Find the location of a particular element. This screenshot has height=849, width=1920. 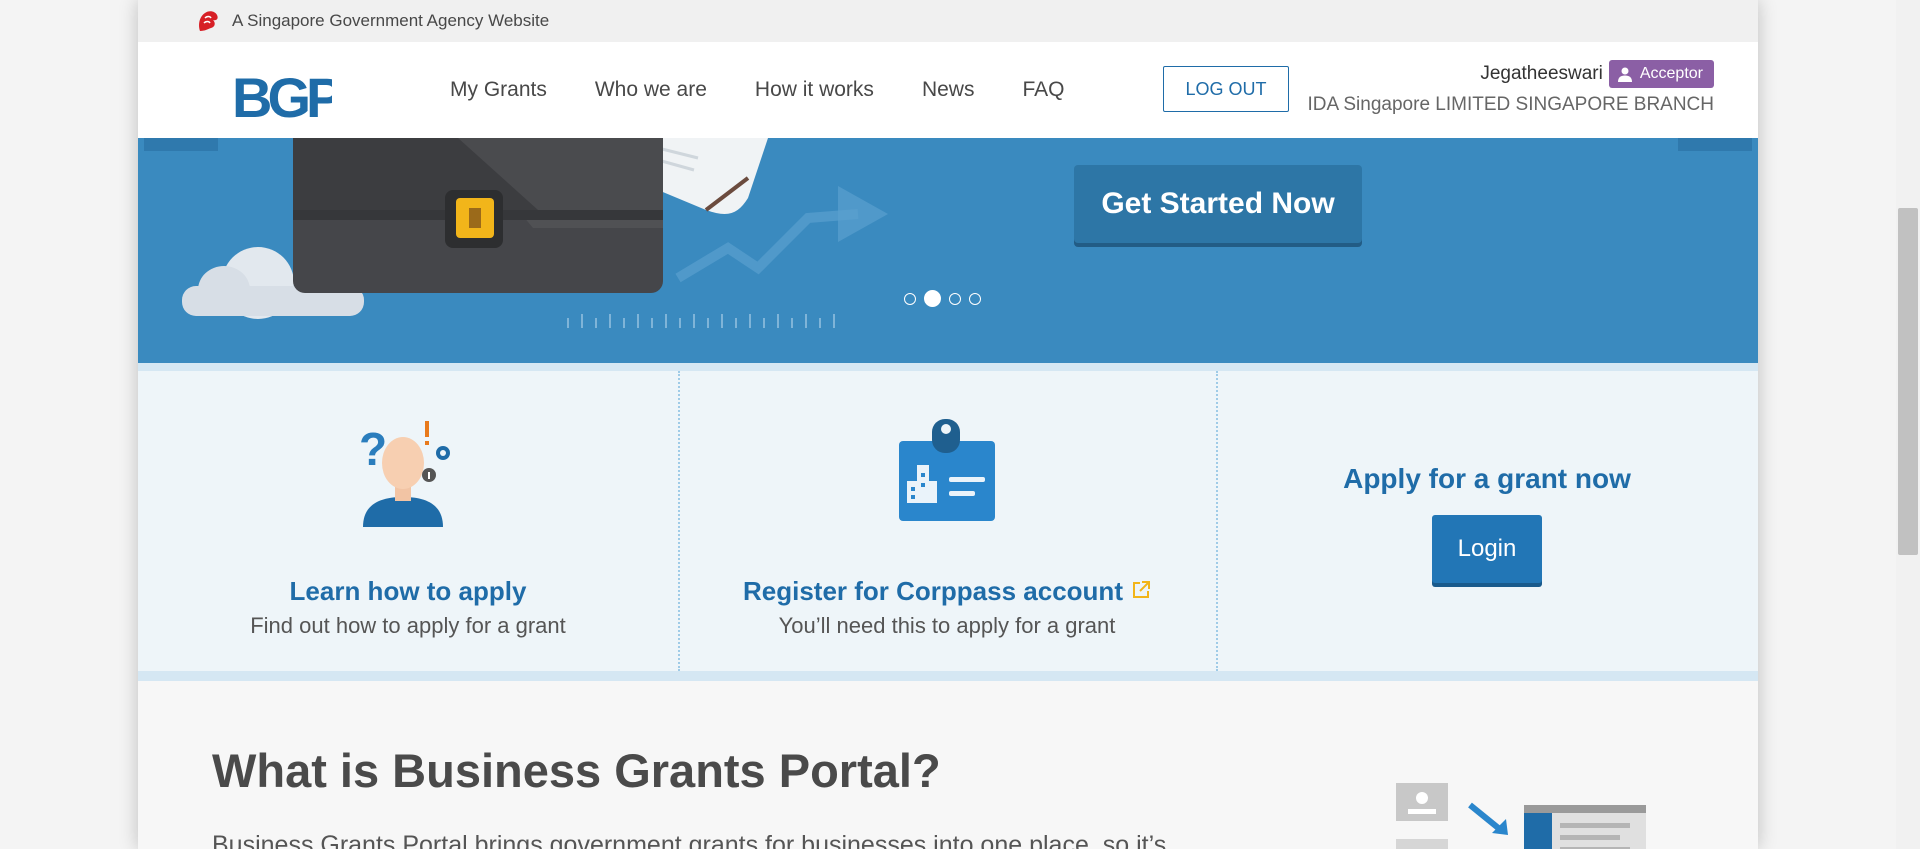

external-link-icon is located at coordinates (1141, 590).